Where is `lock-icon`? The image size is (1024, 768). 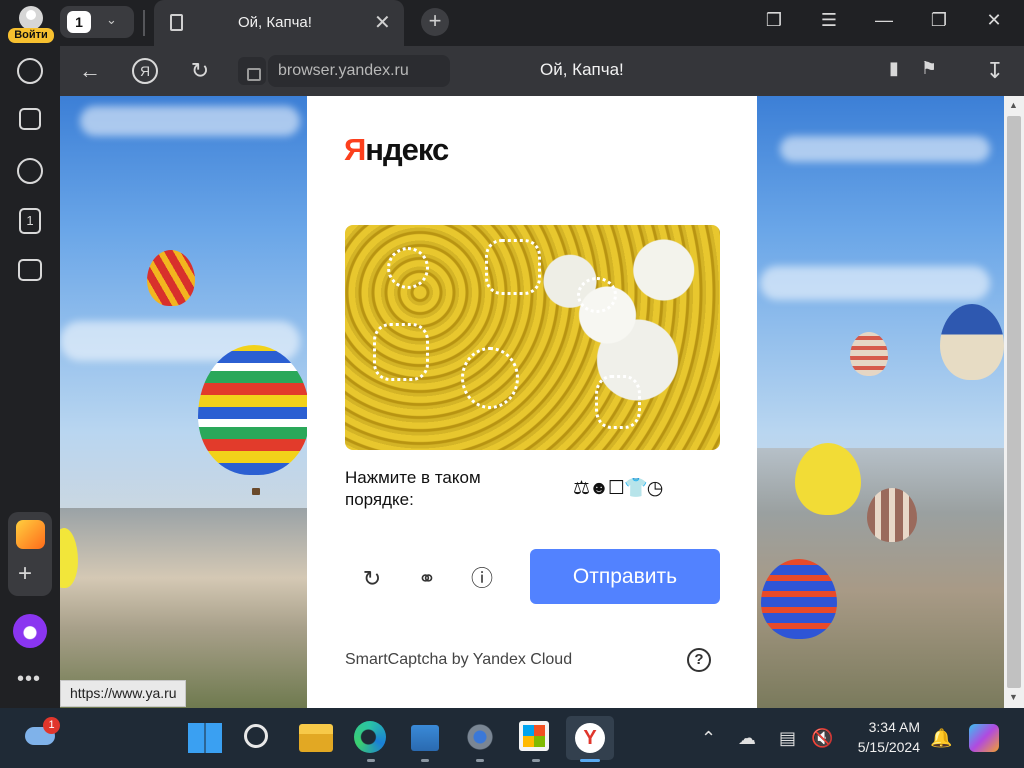 lock-icon is located at coordinates (252, 71).